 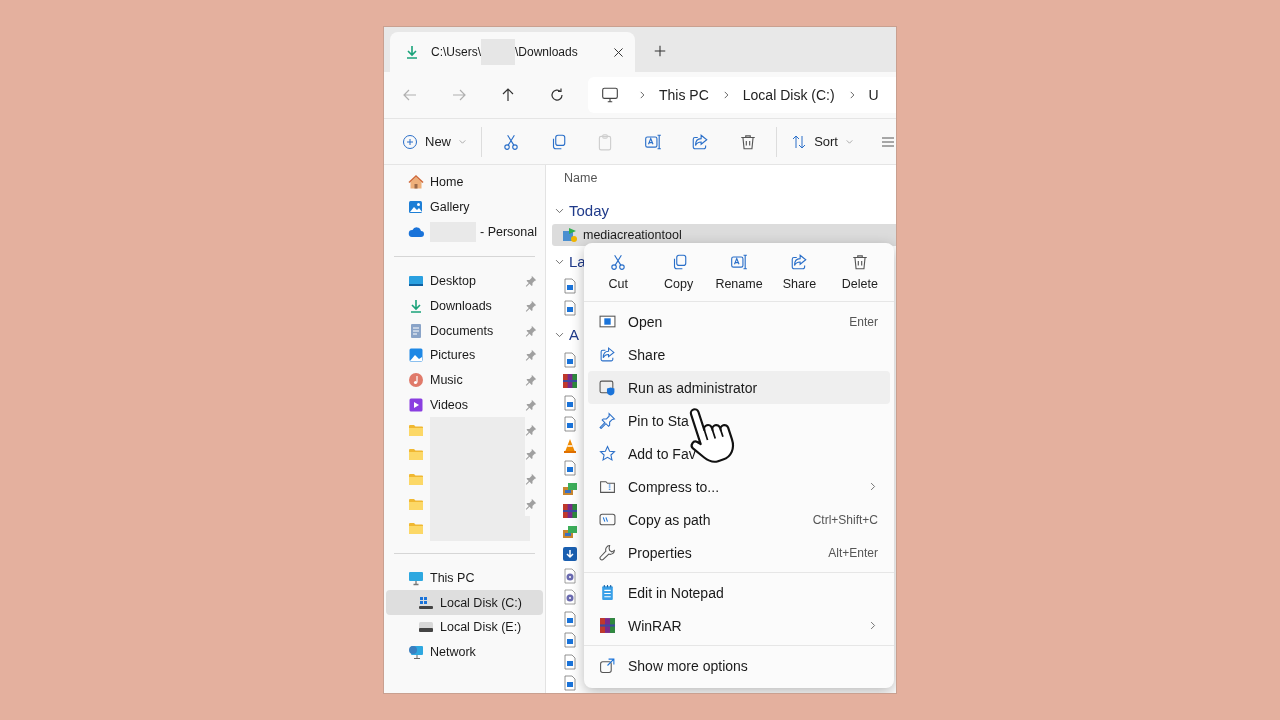 What do you see at coordinates (863, 321) in the screenshot?
I see `shortcut-text: Enter` at bounding box center [863, 321].